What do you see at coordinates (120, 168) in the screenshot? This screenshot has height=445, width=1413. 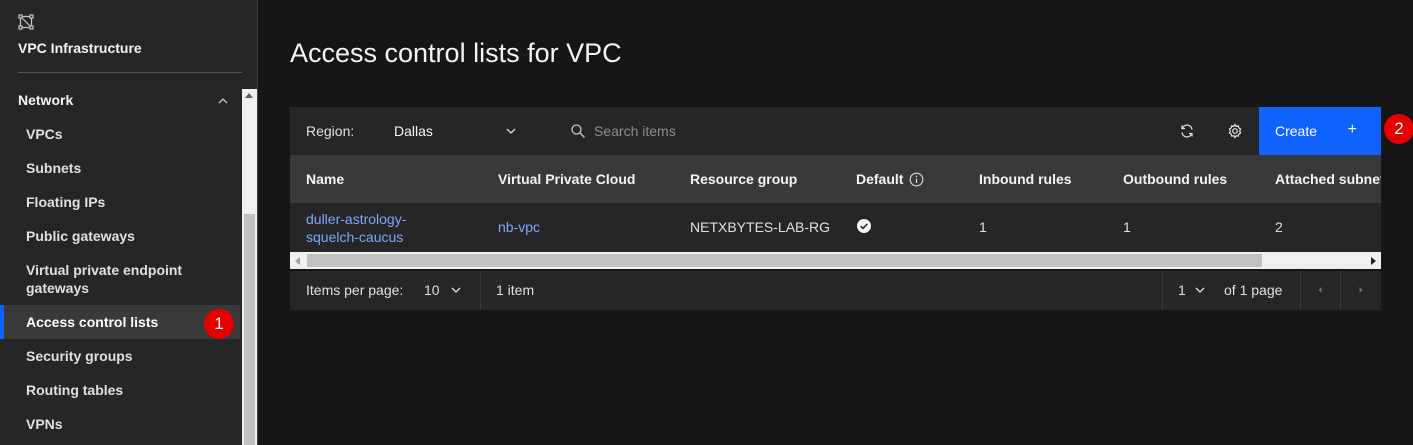 I see `sidebar-item-subnets: Subnets` at bounding box center [120, 168].